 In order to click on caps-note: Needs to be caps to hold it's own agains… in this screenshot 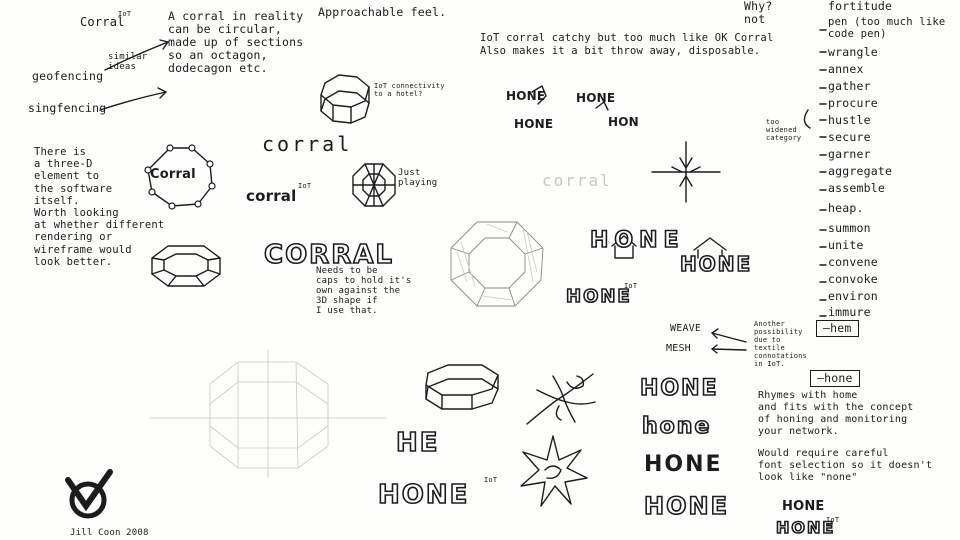, I will do `click(364, 291)`.